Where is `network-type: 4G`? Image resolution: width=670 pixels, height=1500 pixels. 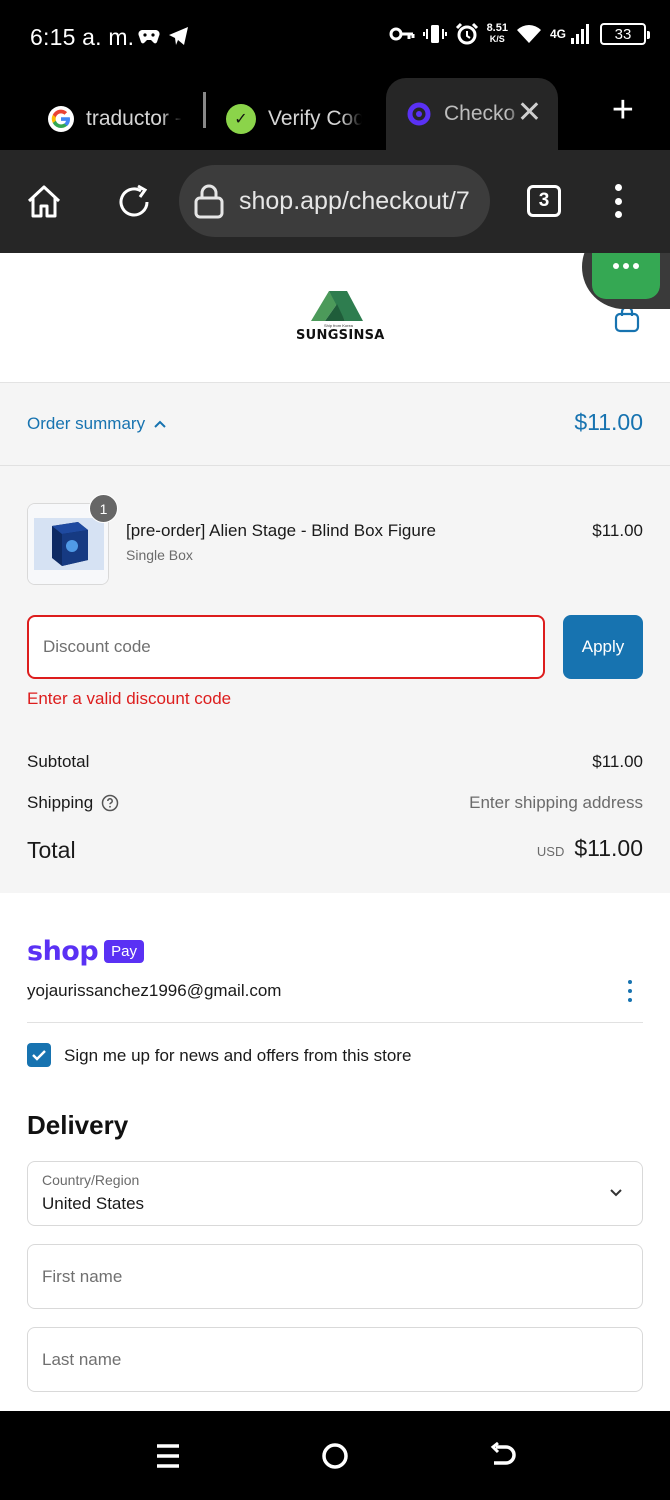 network-type: 4G is located at coordinates (557, 34).